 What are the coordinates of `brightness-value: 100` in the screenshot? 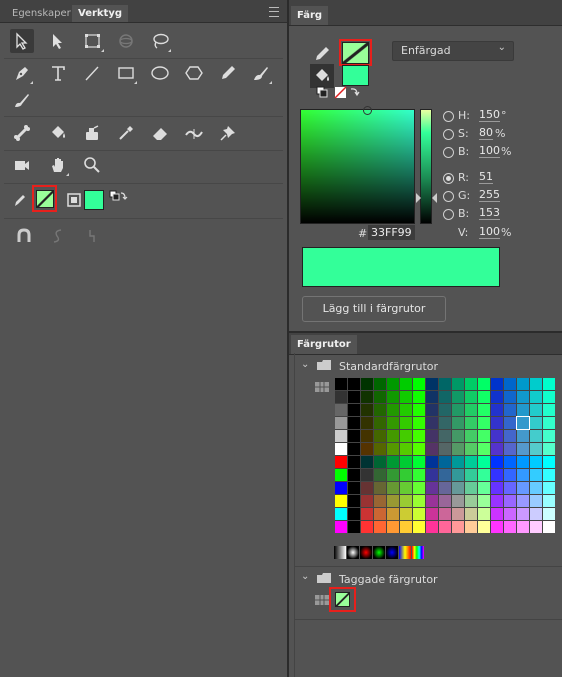 It's located at (489, 151).